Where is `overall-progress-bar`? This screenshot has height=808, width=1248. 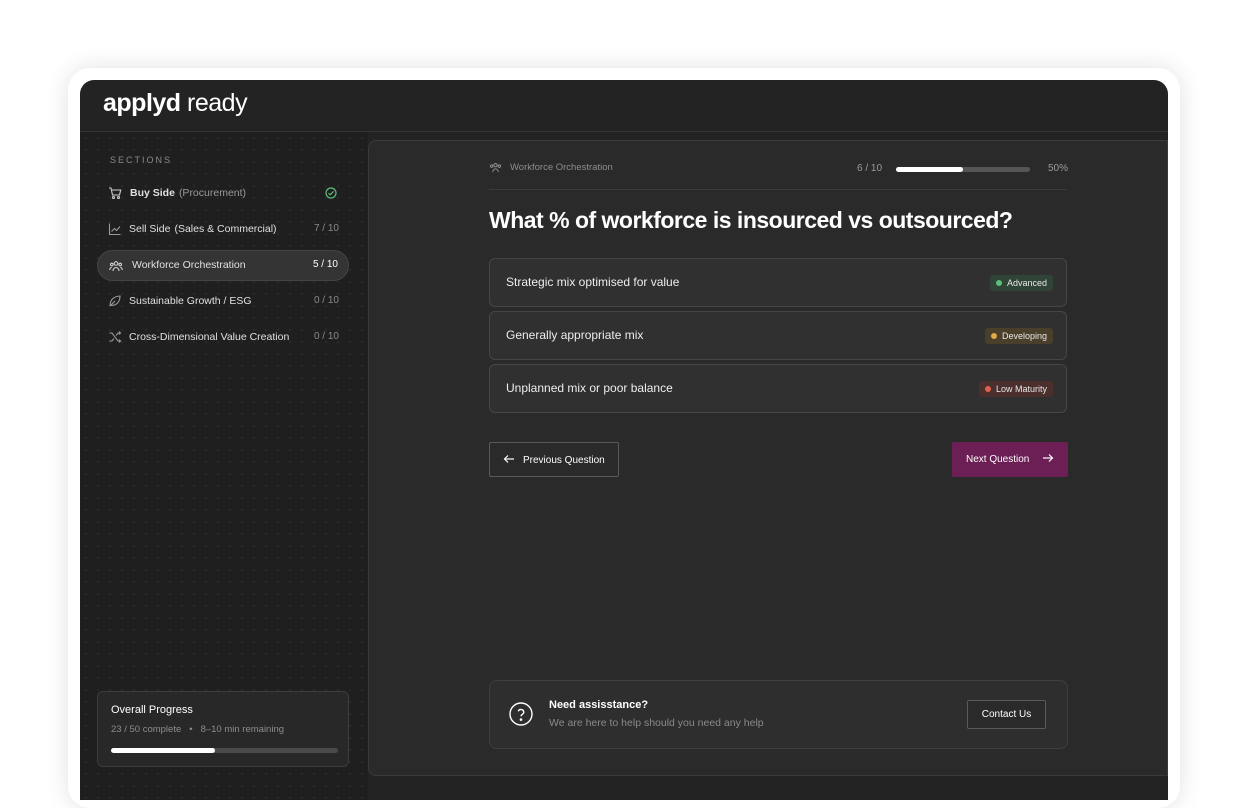
overall-progress-bar is located at coordinates (224, 750).